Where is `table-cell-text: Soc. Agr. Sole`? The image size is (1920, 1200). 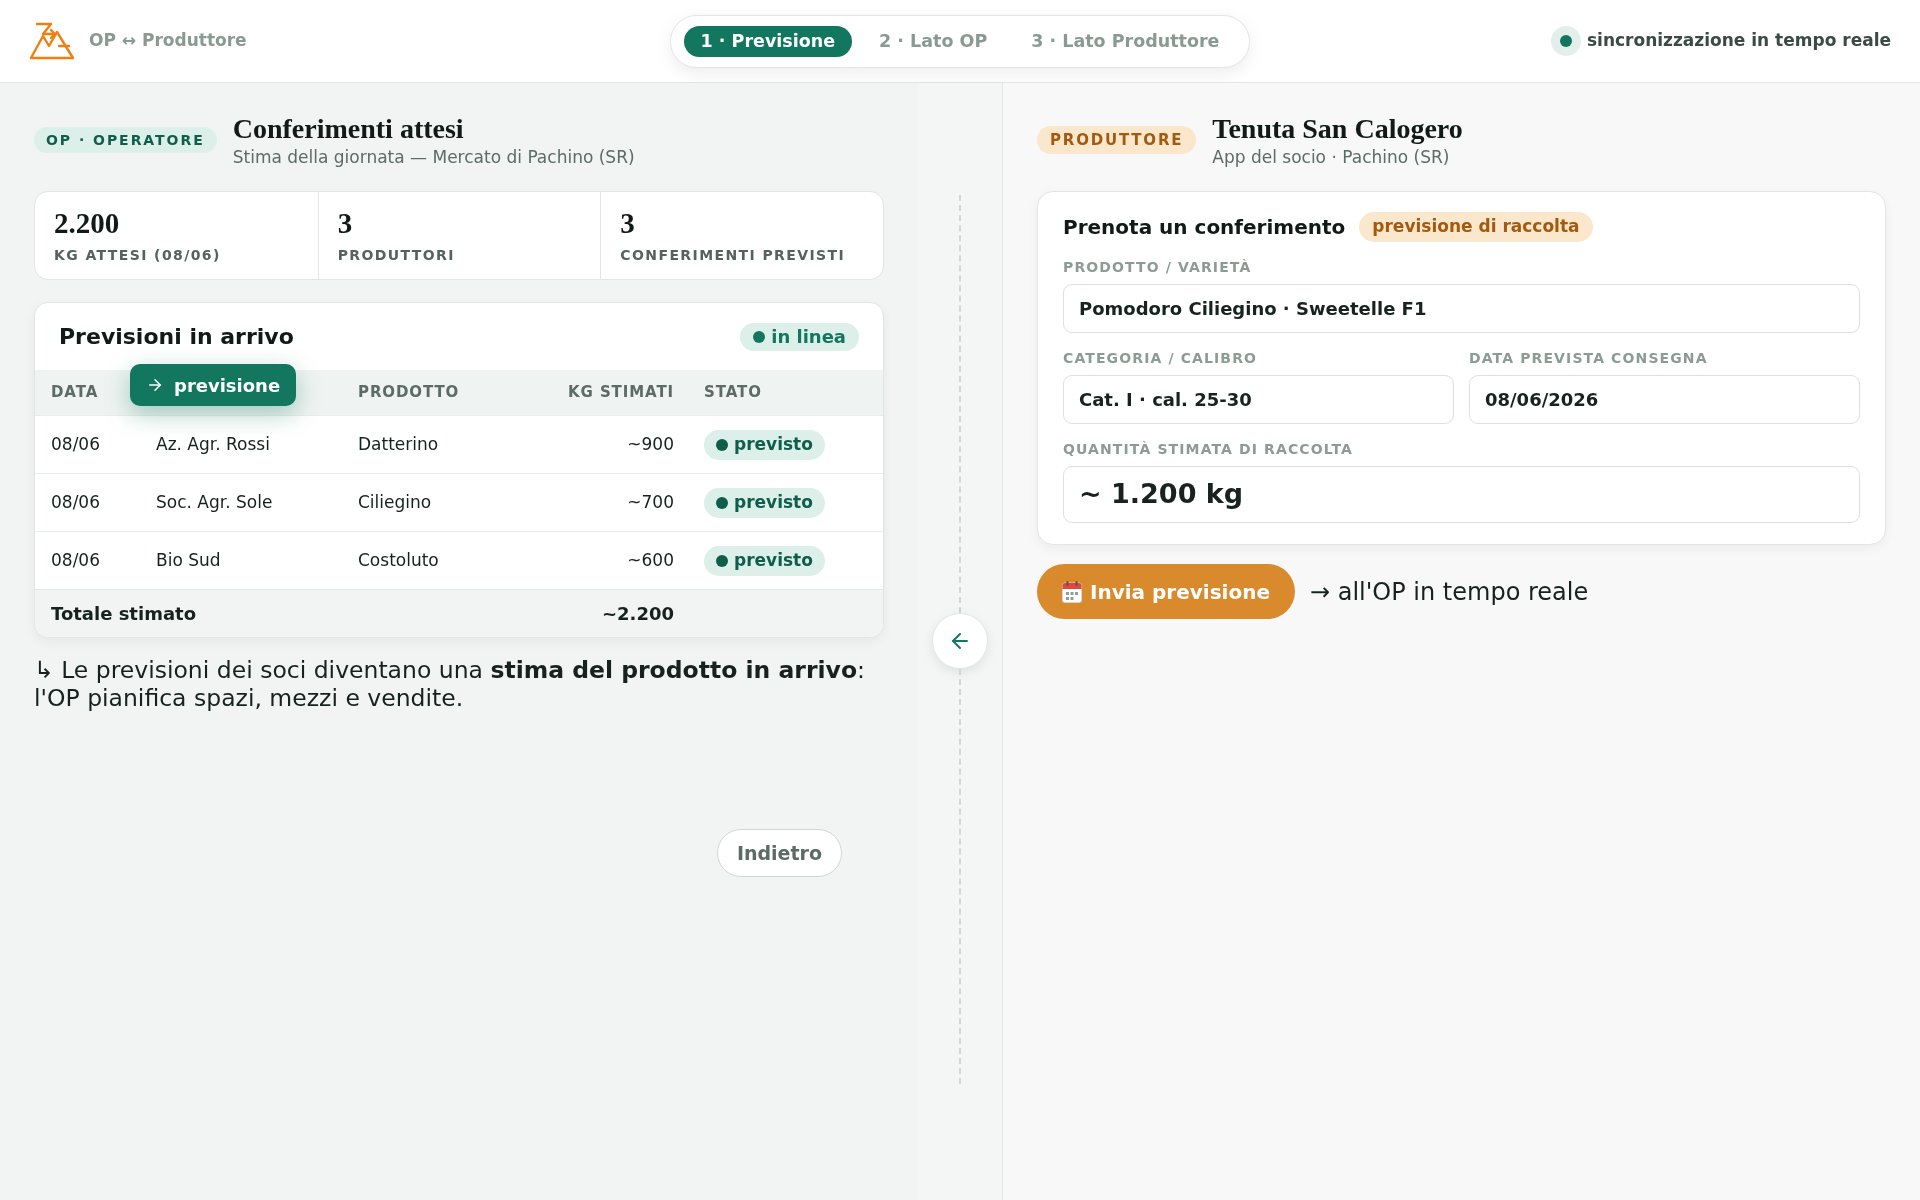 table-cell-text: Soc. Agr. Sole is located at coordinates (215, 502).